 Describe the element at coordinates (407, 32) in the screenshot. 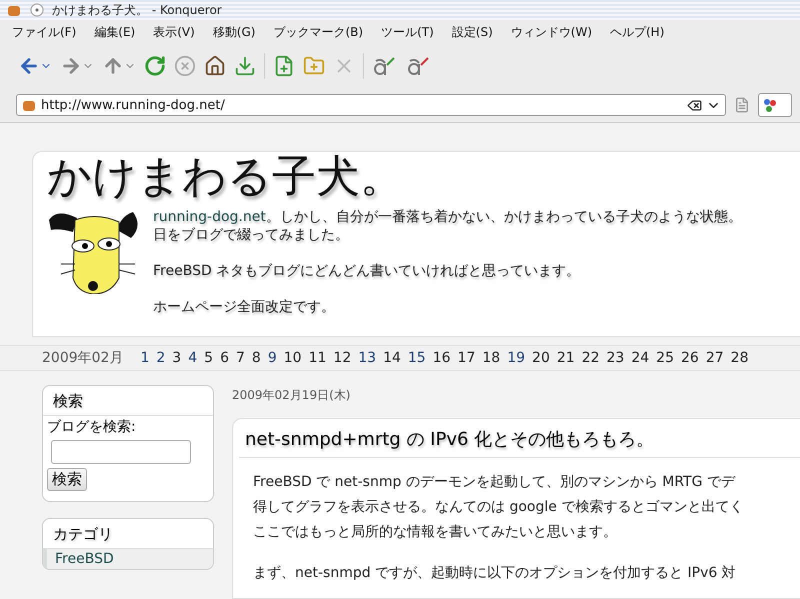

I see `menu-item: ツール(T)` at that location.